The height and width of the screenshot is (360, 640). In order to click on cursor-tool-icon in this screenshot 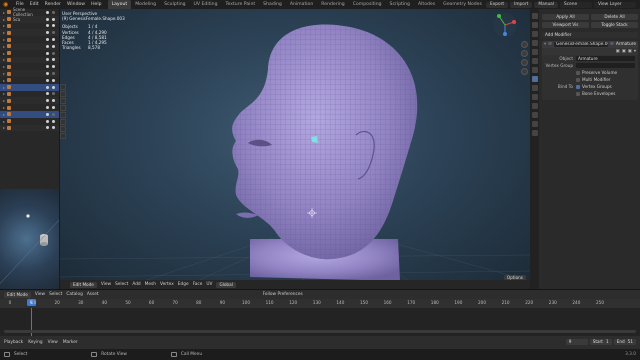, I will do `click(63, 94)`.